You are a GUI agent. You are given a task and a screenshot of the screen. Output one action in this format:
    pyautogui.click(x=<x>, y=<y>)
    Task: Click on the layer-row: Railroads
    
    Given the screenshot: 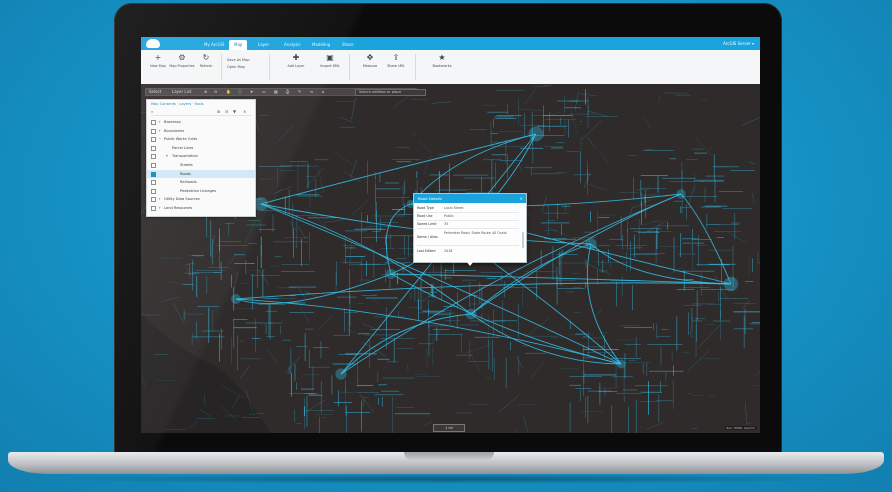 What is the action you would take?
    pyautogui.click(x=201, y=182)
    